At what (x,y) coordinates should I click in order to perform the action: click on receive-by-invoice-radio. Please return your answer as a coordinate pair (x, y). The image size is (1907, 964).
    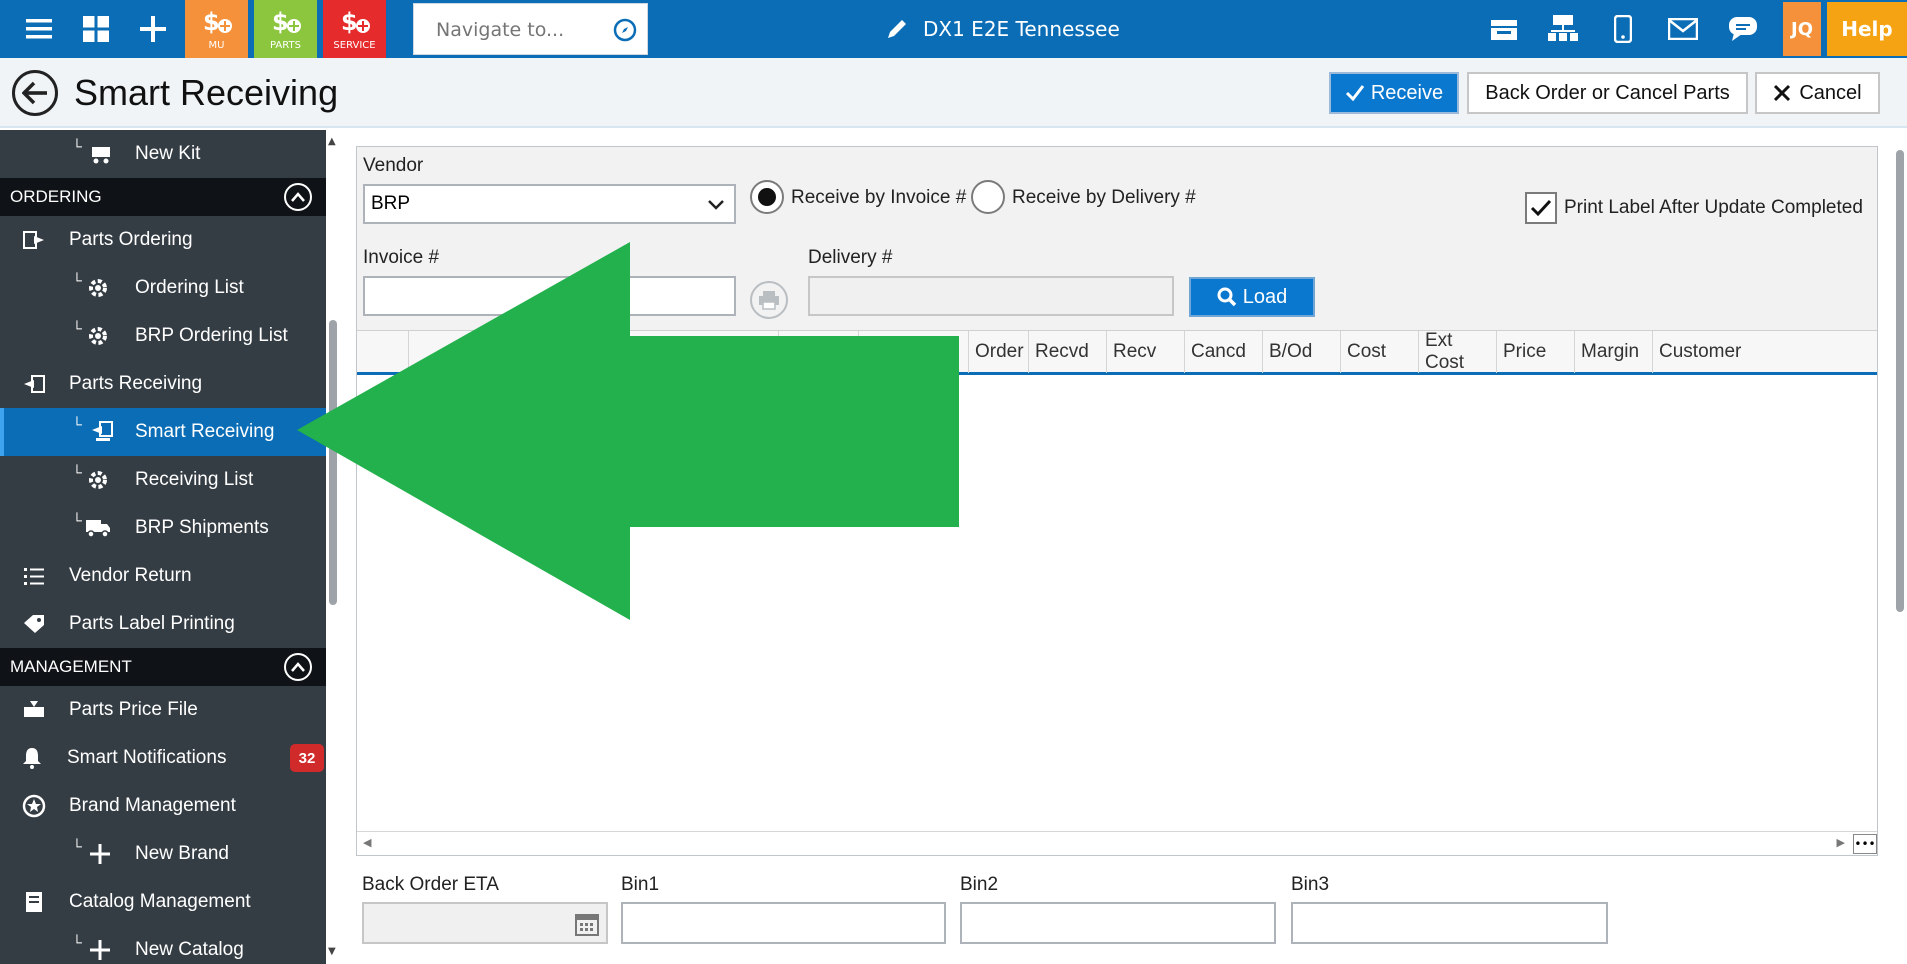
    Looking at the image, I should click on (767, 197).